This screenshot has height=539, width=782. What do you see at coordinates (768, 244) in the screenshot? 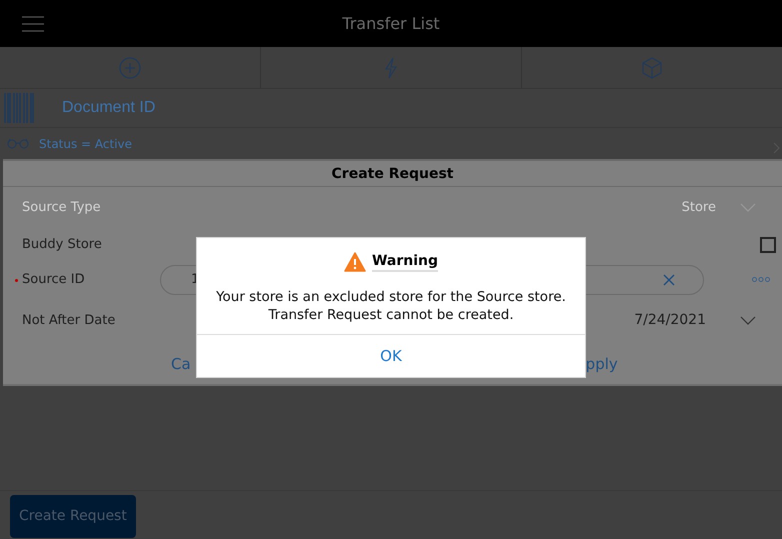
I see `checkbox` at bounding box center [768, 244].